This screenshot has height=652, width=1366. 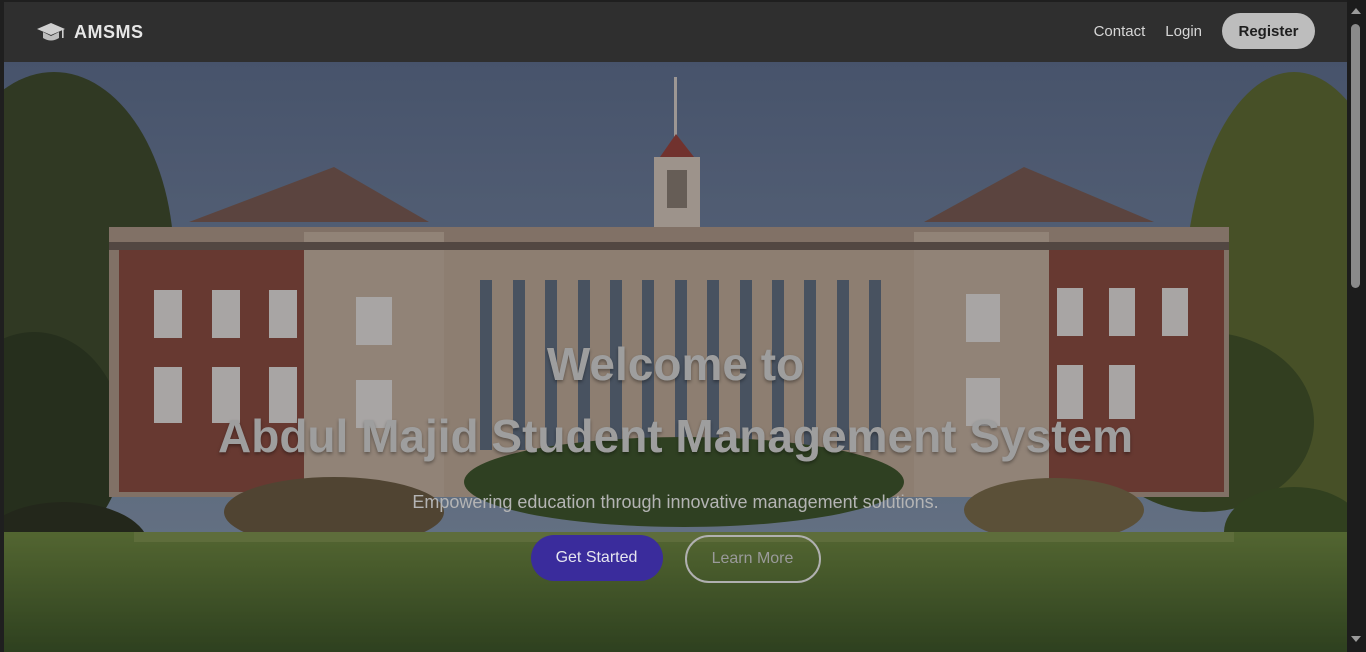 I want to click on scroll-thumb, so click(x=1355, y=156).